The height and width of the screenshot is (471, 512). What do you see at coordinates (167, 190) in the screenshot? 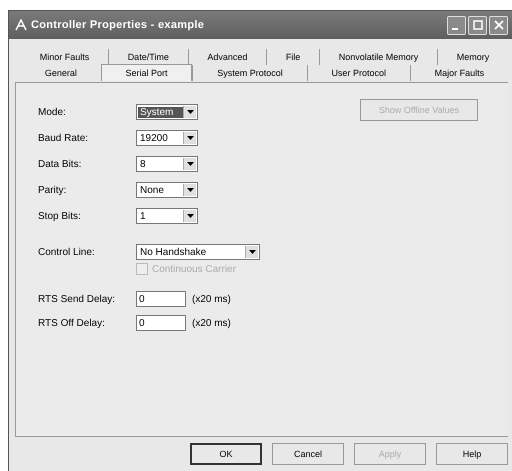
I see `dropdown: None` at bounding box center [167, 190].